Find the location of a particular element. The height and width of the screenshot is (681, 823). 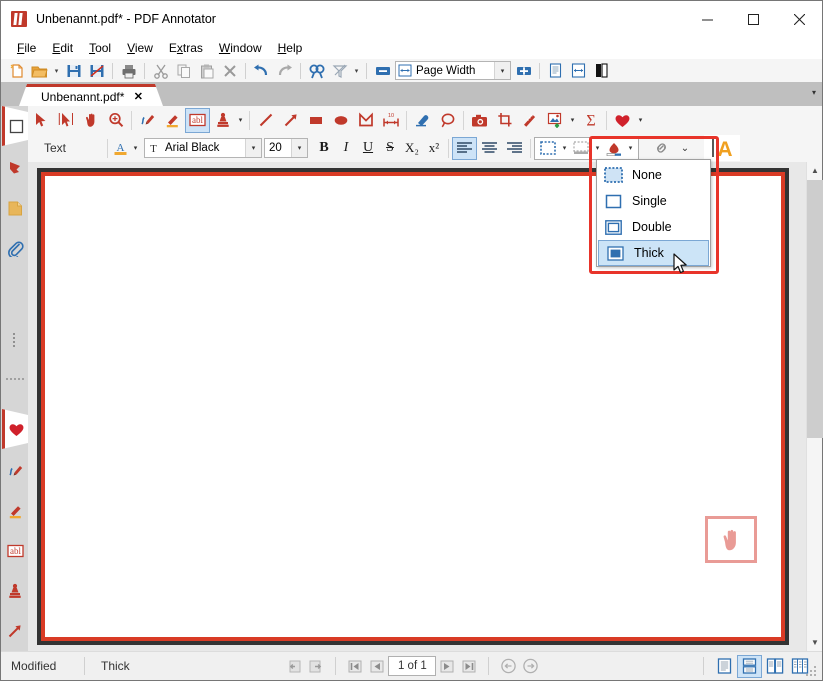

border-none-item: None is located at coordinates (653, 175).